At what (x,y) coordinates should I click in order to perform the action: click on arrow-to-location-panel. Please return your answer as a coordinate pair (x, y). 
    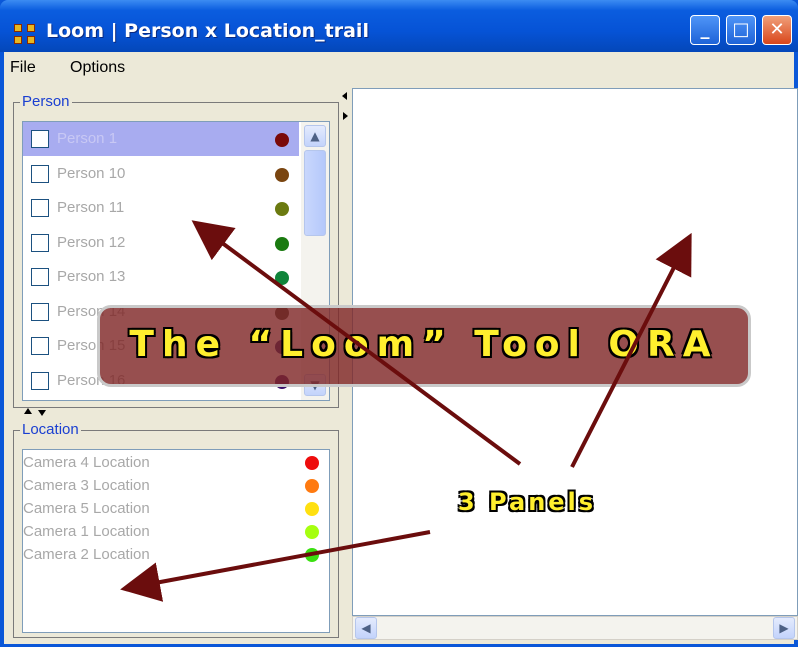
    Looking at the image, I should click on (275, 566).